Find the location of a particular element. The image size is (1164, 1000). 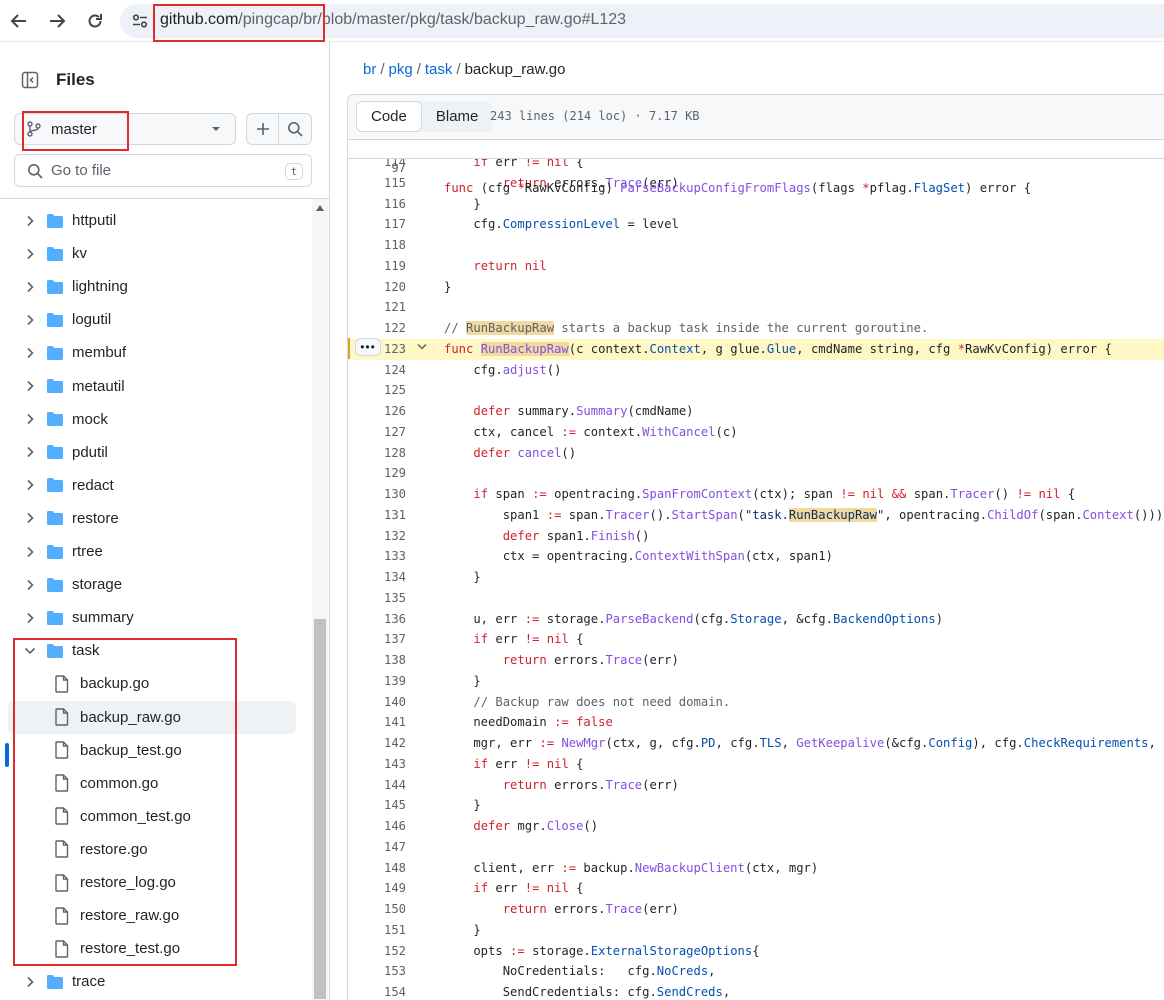

tree-folder-kv: kv is located at coordinates (152, 253).